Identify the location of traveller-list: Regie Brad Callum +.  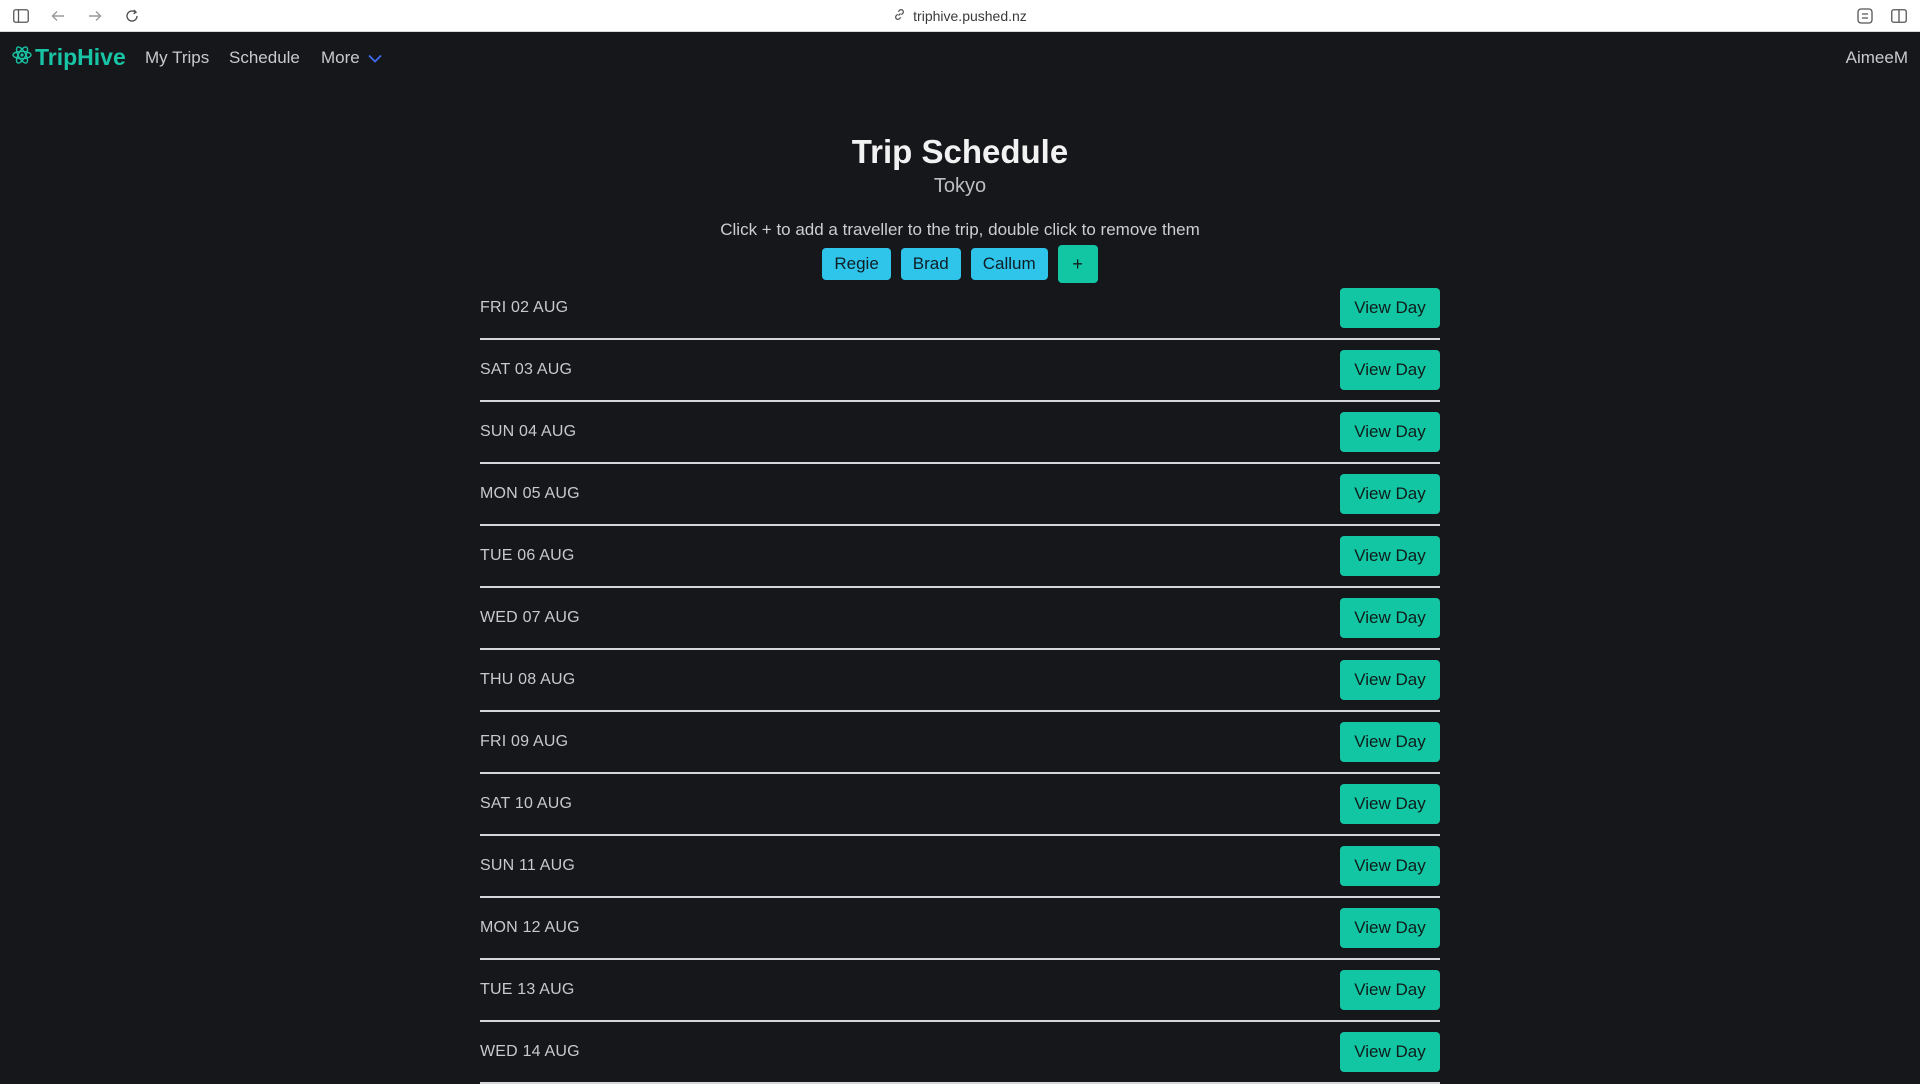
(960, 264).